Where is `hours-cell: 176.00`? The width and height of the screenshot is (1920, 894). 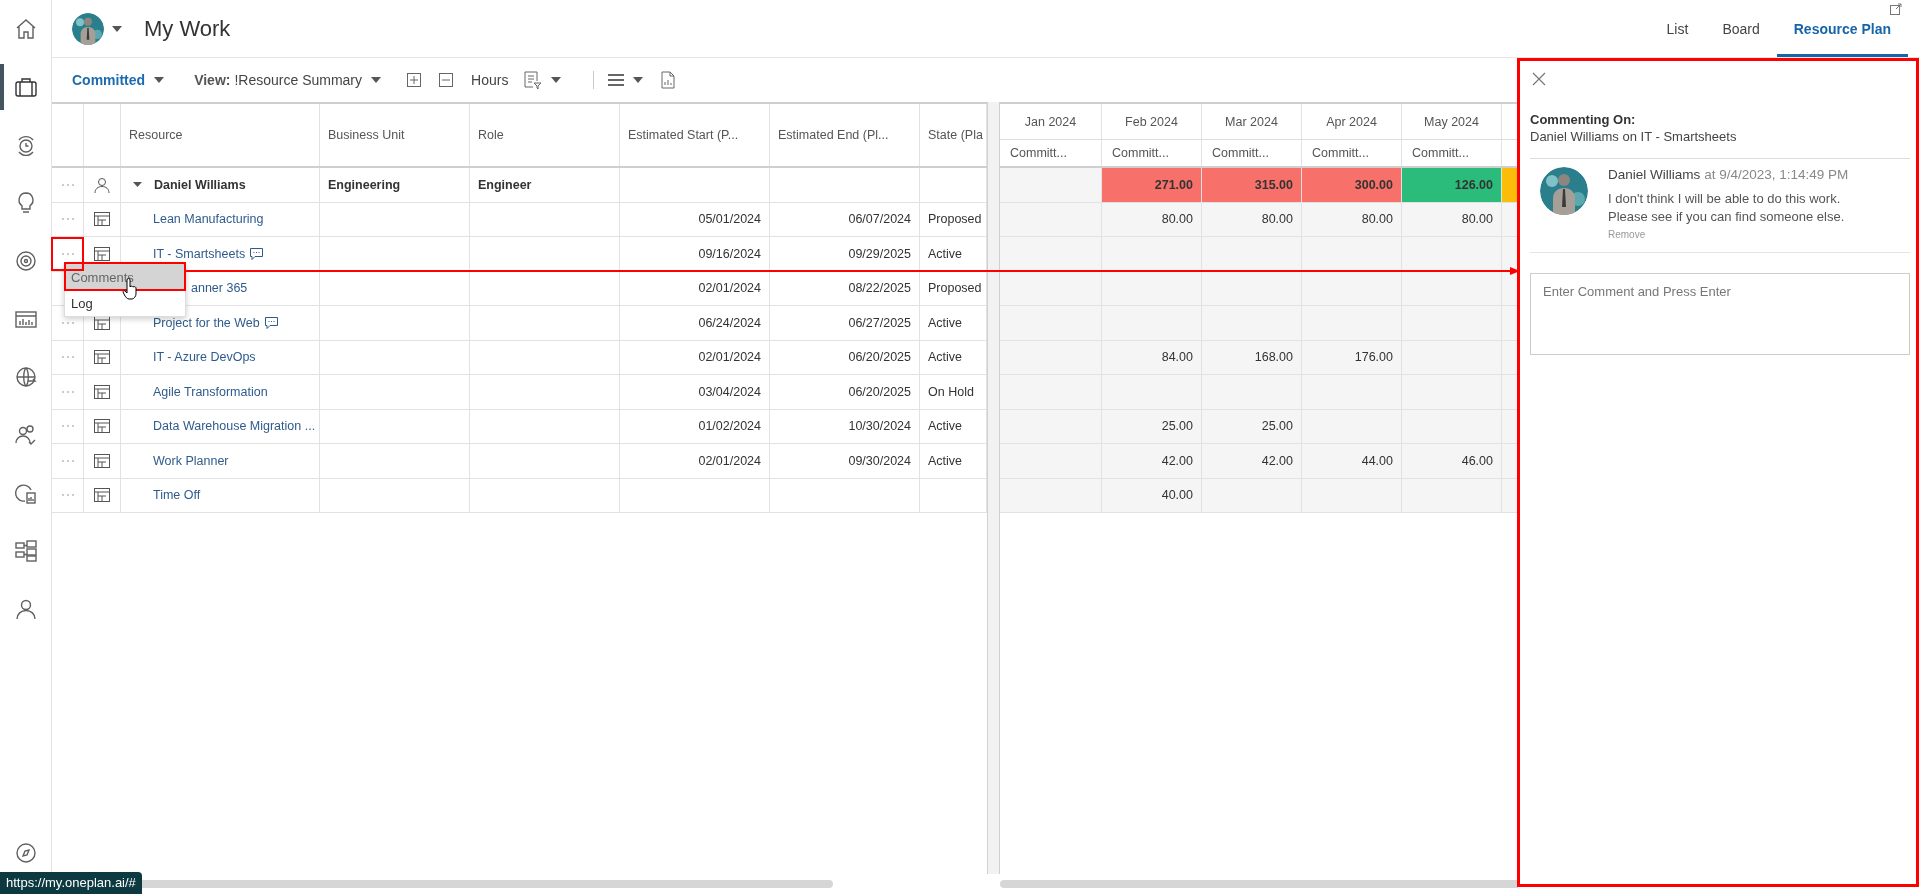 hours-cell: 176.00 is located at coordinates (1352, 357).